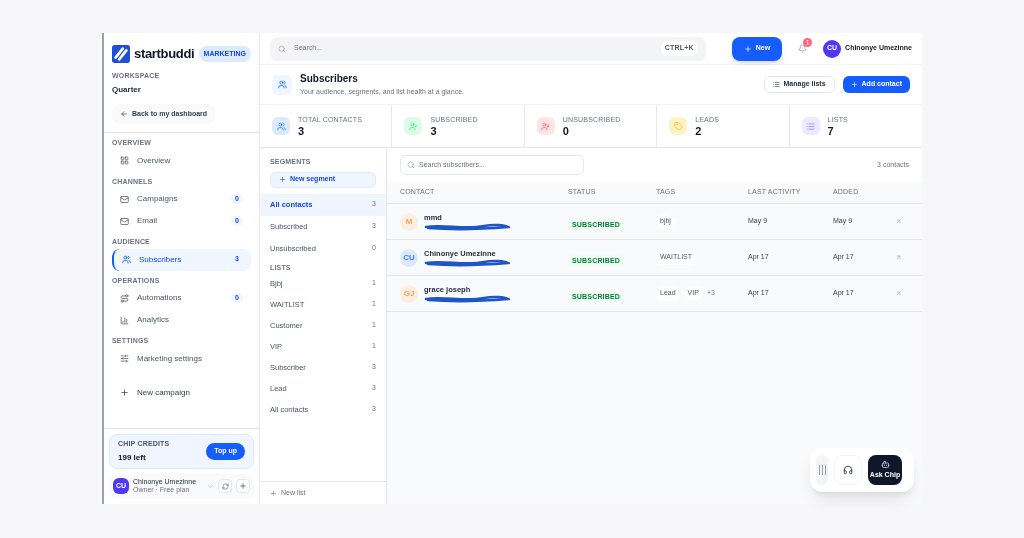 This screenshot has height=538, width=1024. Describe the element at coordinates (699, 132) in the screenshot. I see `stat-value: 2` at that location.